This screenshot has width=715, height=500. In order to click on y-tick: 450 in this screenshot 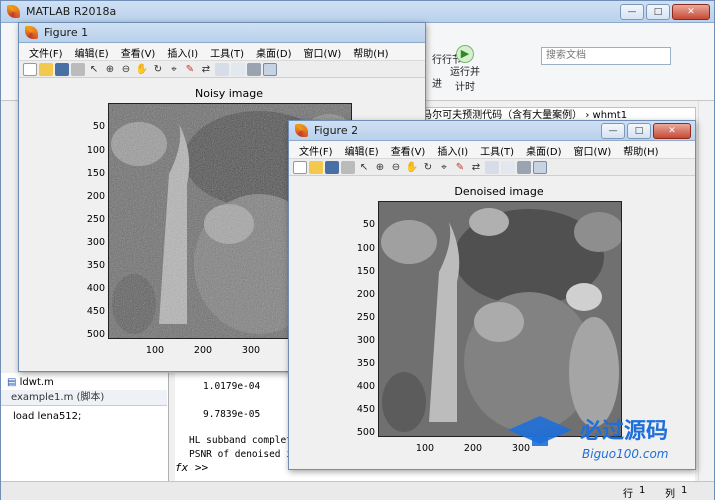, I will do `click(365, 409)`.